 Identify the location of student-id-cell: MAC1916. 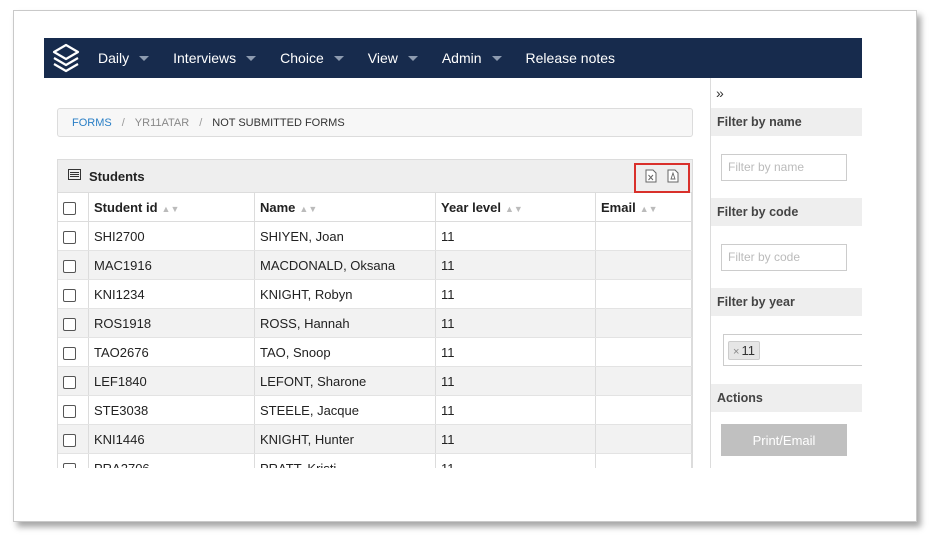
(171, 265).